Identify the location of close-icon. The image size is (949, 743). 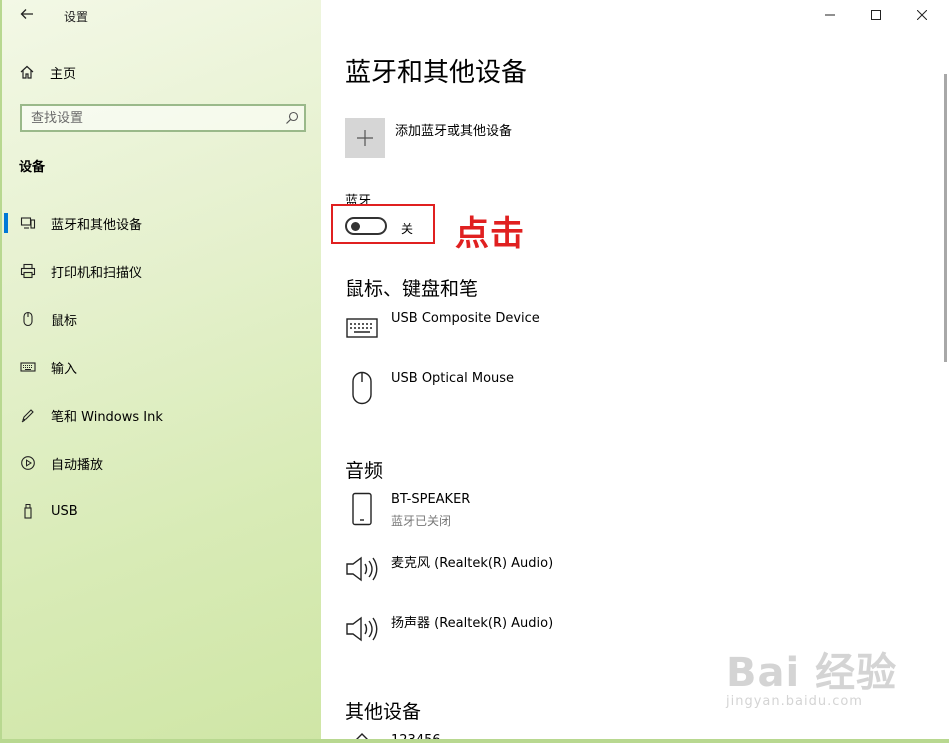
(922, 15).